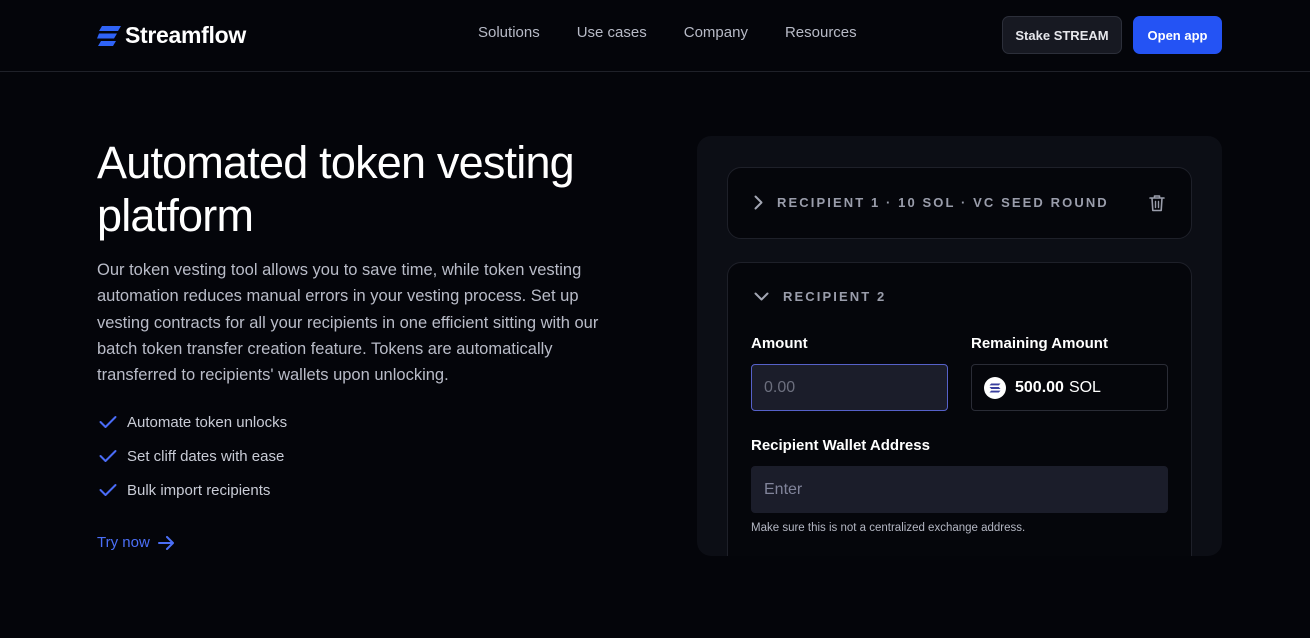  Describe the element at coordinates (995, 387) in the screenshot. I see `solana-icon` at that location.